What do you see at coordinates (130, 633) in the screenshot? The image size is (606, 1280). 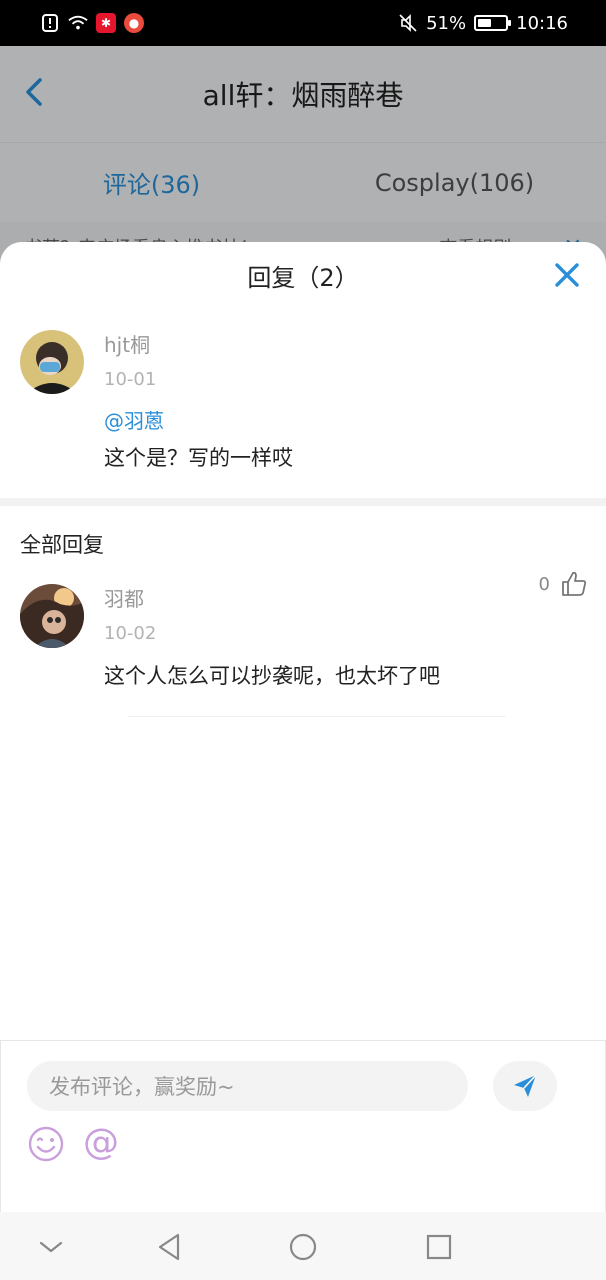 I see `reply-date: 10-02` at bounding box center [130, 633].